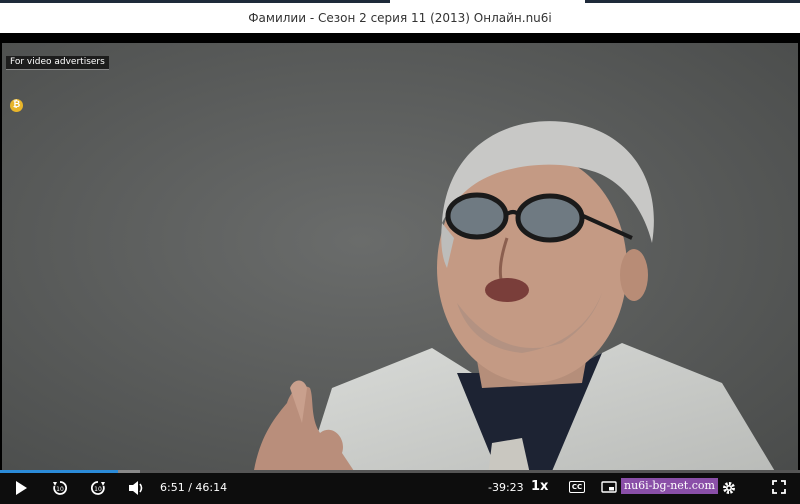 Image resolution: width=800 pixels, height=504 pixels. I want to click on forward-button: 10, so click(98, 489).